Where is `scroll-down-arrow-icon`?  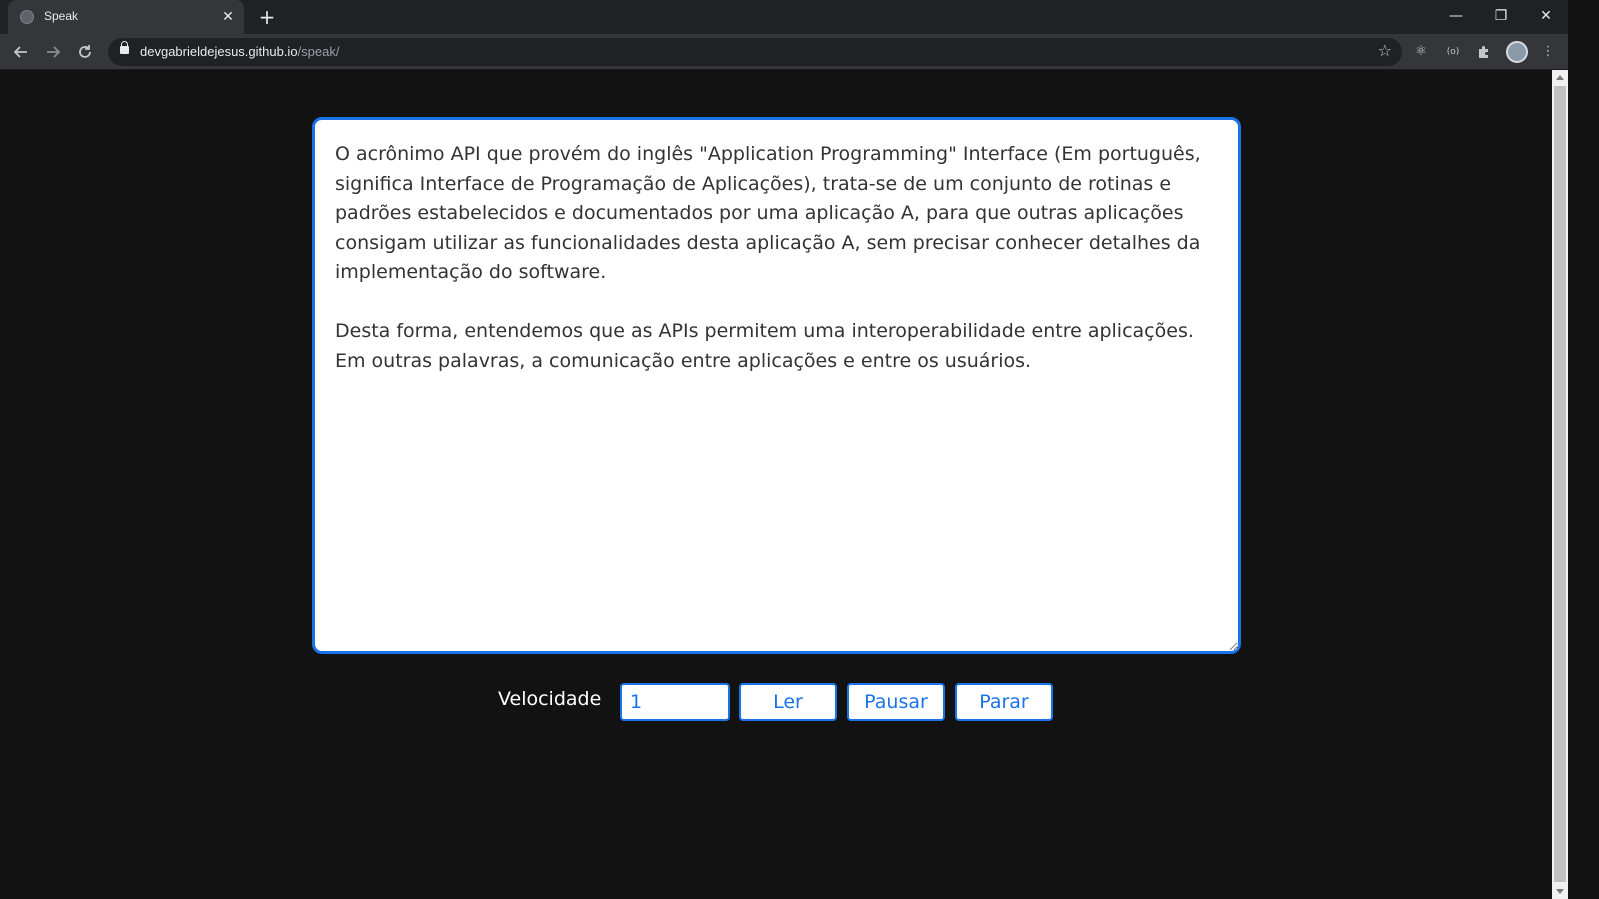
scroll-down-arrow-icon is located at coordinates (1560, 891).